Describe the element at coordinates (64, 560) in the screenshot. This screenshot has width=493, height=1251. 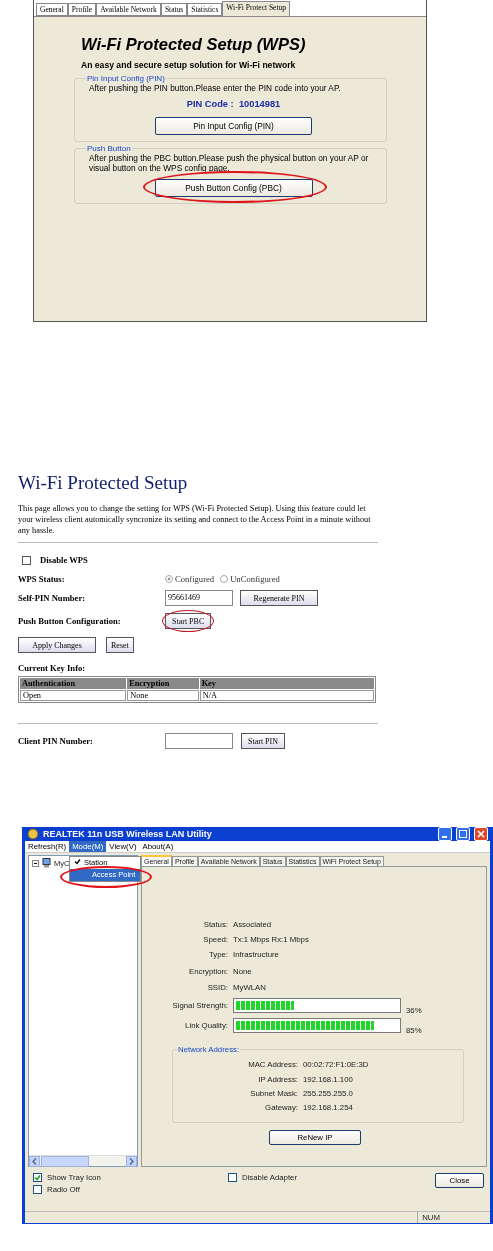
I see `checkbox-label: Disable WPS` at that location.